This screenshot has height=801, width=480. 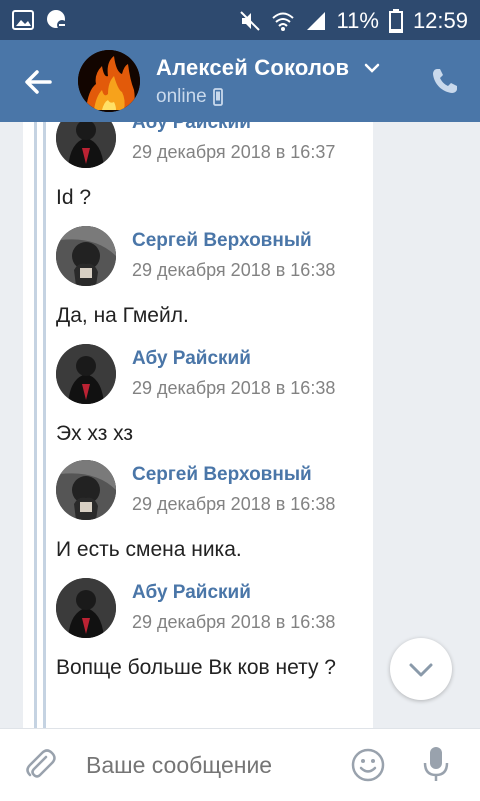 What do you see at coordinates (95, 433) in the screenshot?
I see `message-text: Эх хз хз` at bounding box center [95, 433].